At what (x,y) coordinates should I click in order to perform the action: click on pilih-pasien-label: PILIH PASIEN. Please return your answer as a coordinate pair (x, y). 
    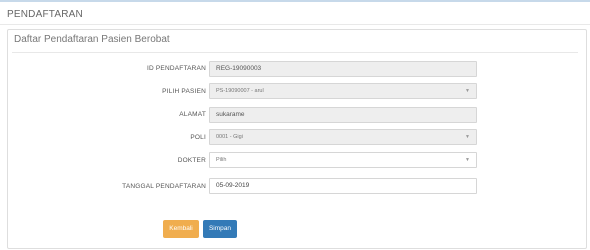
    Looking at the image, I should click on (184, 91).